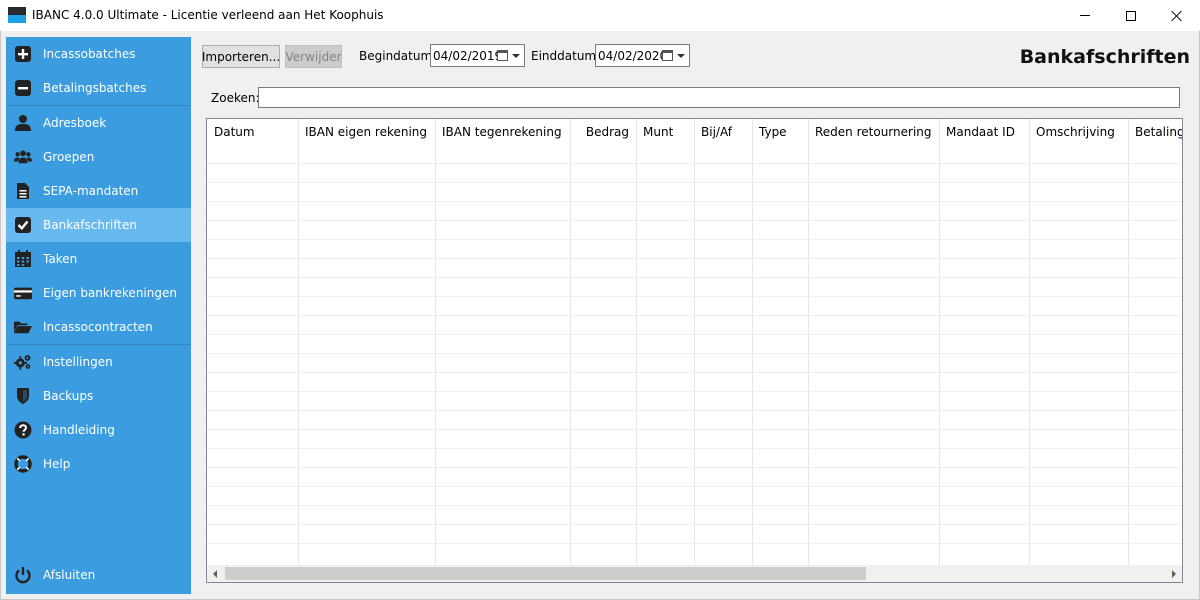 This screenshot has height=600, width=1200. Describe the element at coordinates (23, 88) in the screenshot. I see `minus-square-icon` at that location.